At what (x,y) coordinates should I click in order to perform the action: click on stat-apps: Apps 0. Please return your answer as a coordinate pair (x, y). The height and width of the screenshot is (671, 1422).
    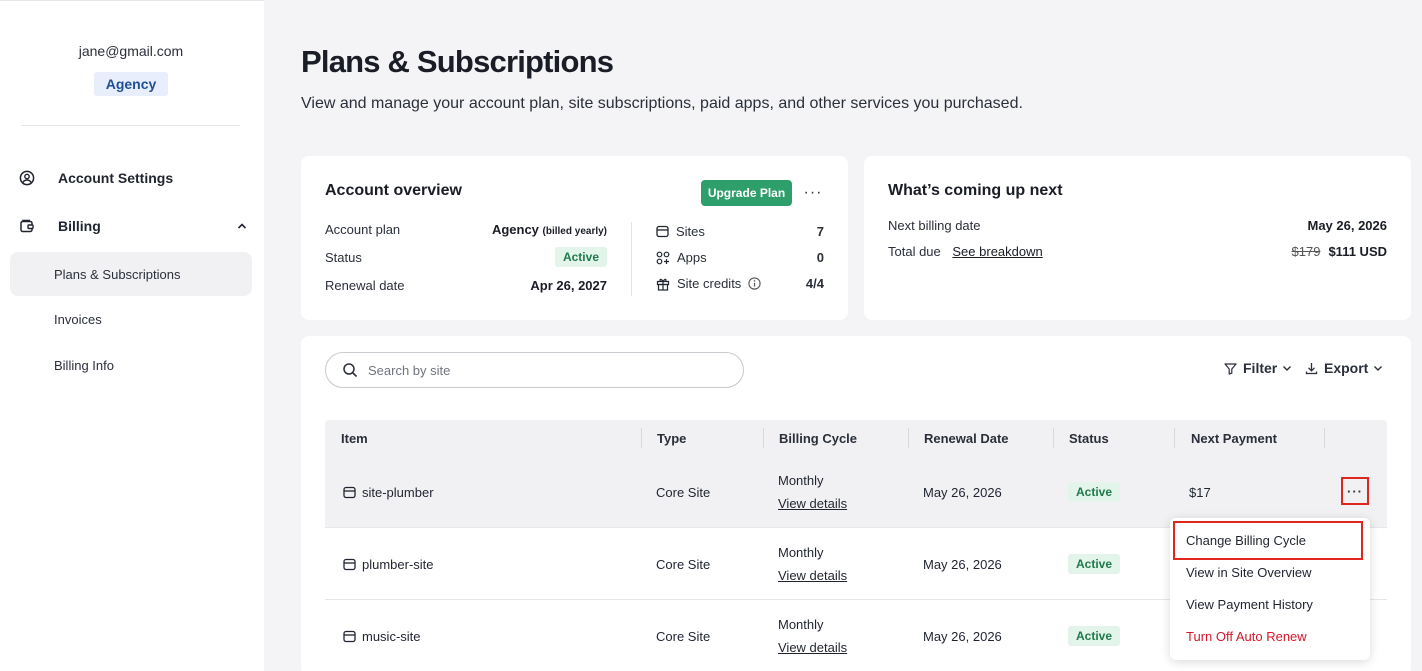
    Looking at the image, I should click on (740, 257).